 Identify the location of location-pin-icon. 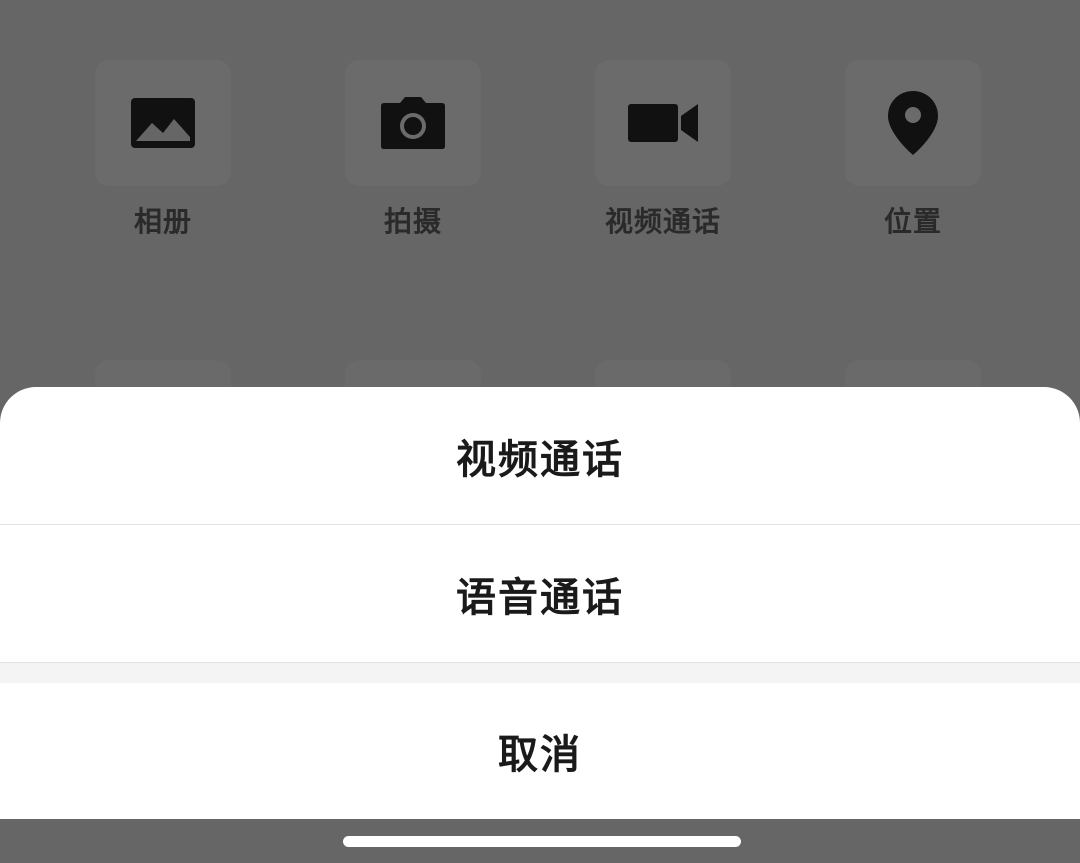
(913, 123).